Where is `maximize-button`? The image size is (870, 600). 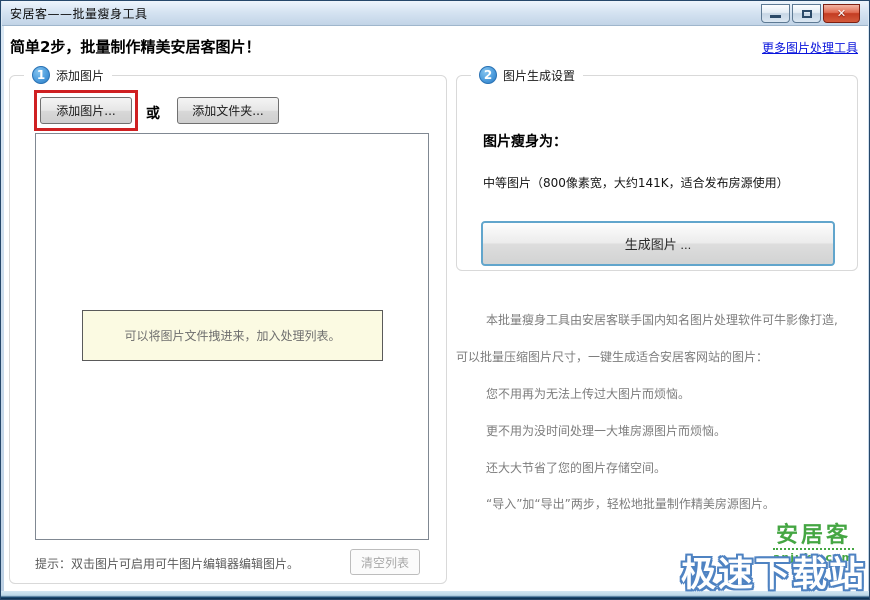
maximize-button is located at coordinates (806, 13).